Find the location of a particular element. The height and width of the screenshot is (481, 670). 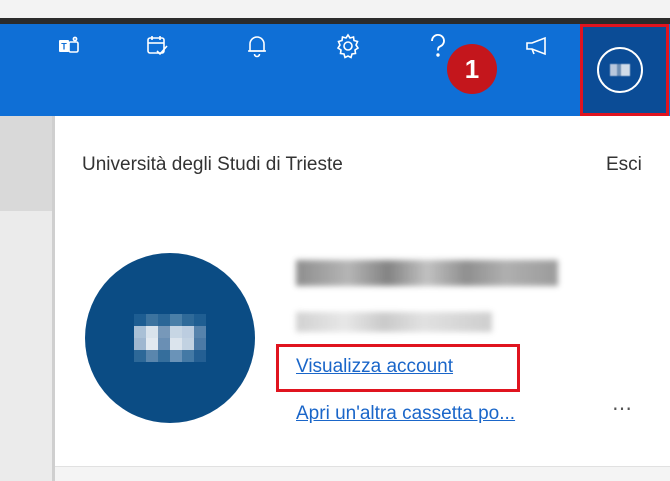

gear-icon is located at coordinates (348, 46).